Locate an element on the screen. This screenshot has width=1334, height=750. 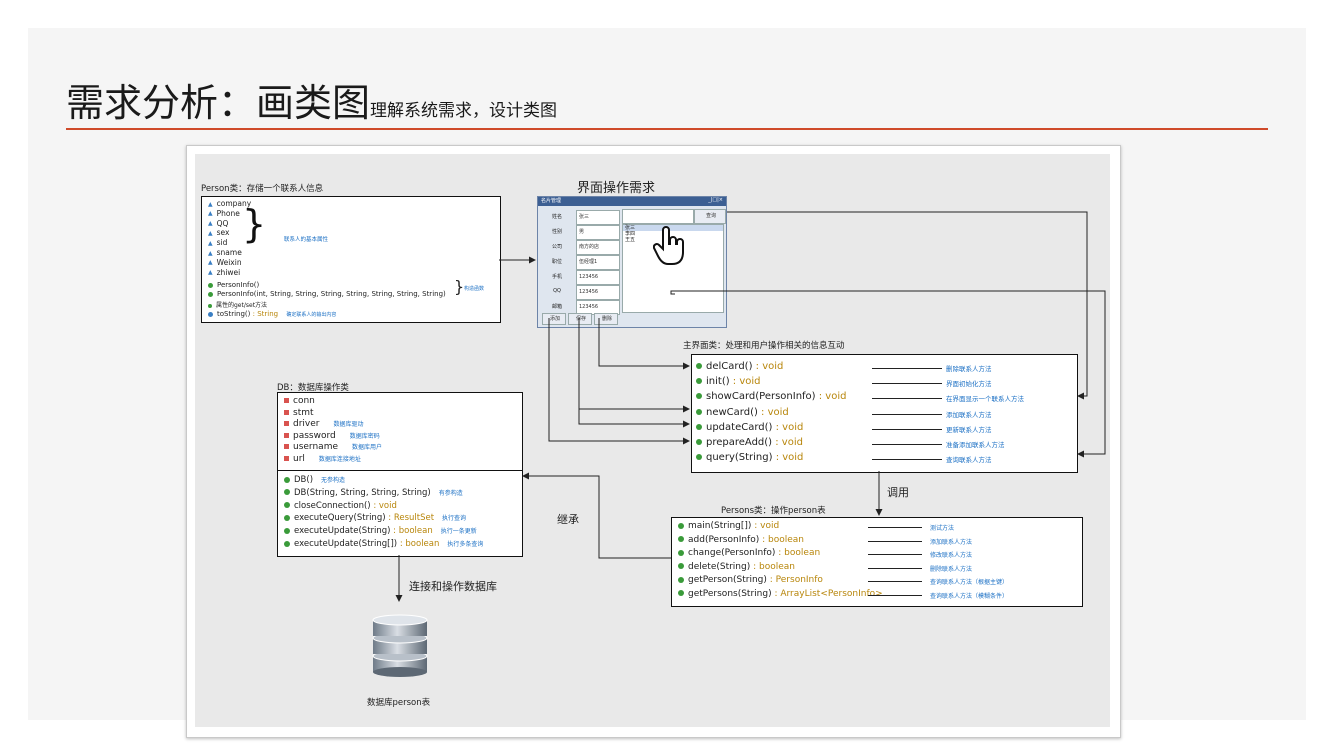
delete-btn-arrow is located at coordinates (644, 344).